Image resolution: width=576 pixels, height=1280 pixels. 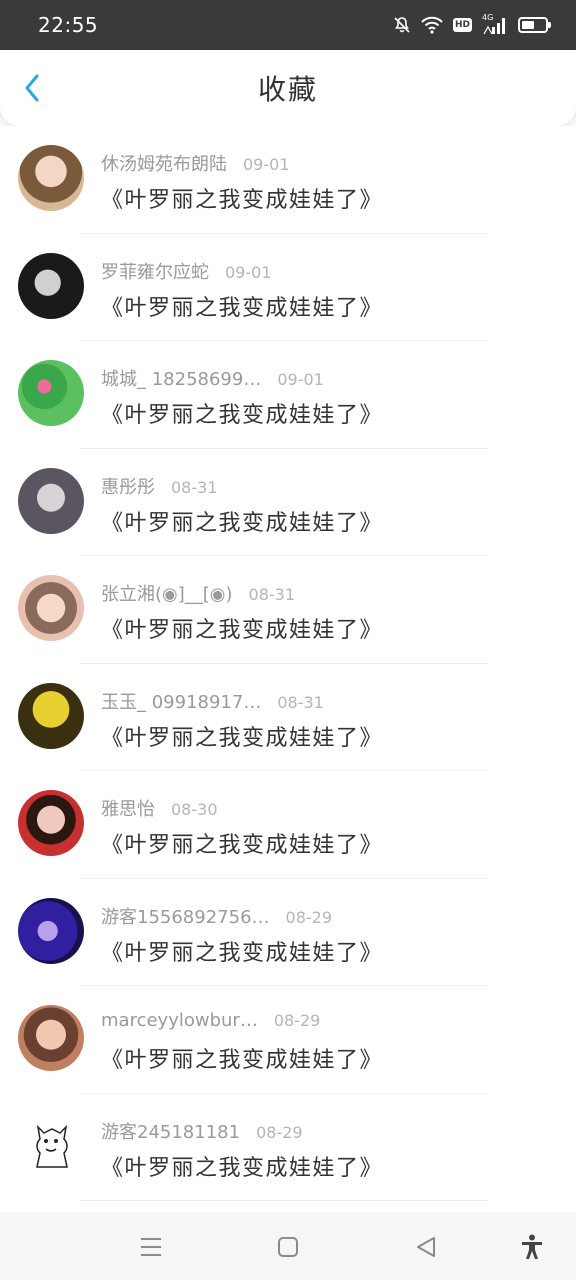 I want to click on user-name: 游客245181181, so click(x=171, y=1132).